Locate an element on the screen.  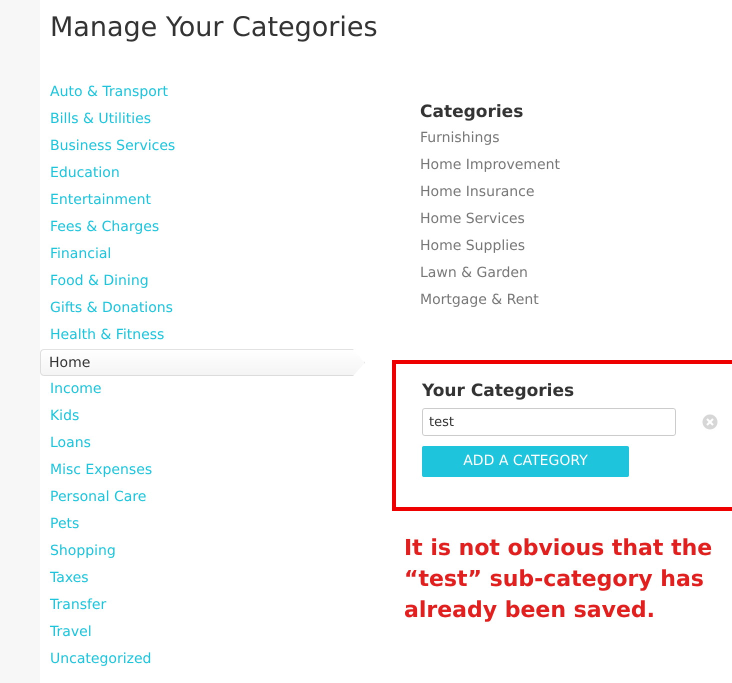
add-category-button: ADD A CATEGORY is located at coordinates (525, 462).